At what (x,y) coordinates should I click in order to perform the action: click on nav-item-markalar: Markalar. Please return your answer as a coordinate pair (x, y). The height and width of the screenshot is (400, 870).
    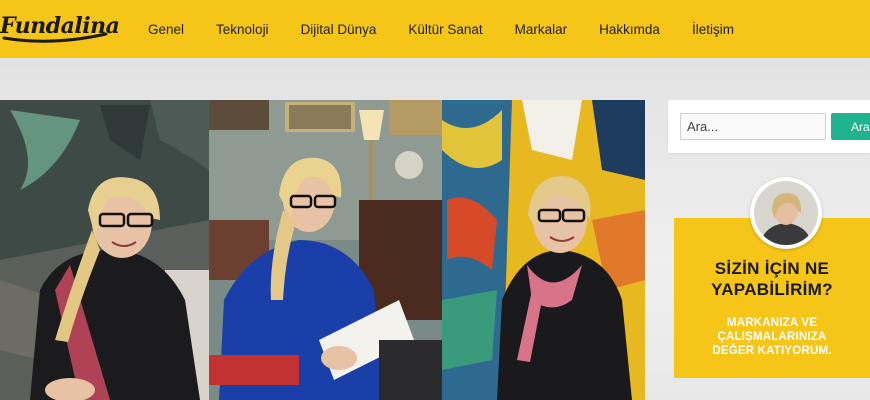
    Looking at the image, I should click on (541, 29).